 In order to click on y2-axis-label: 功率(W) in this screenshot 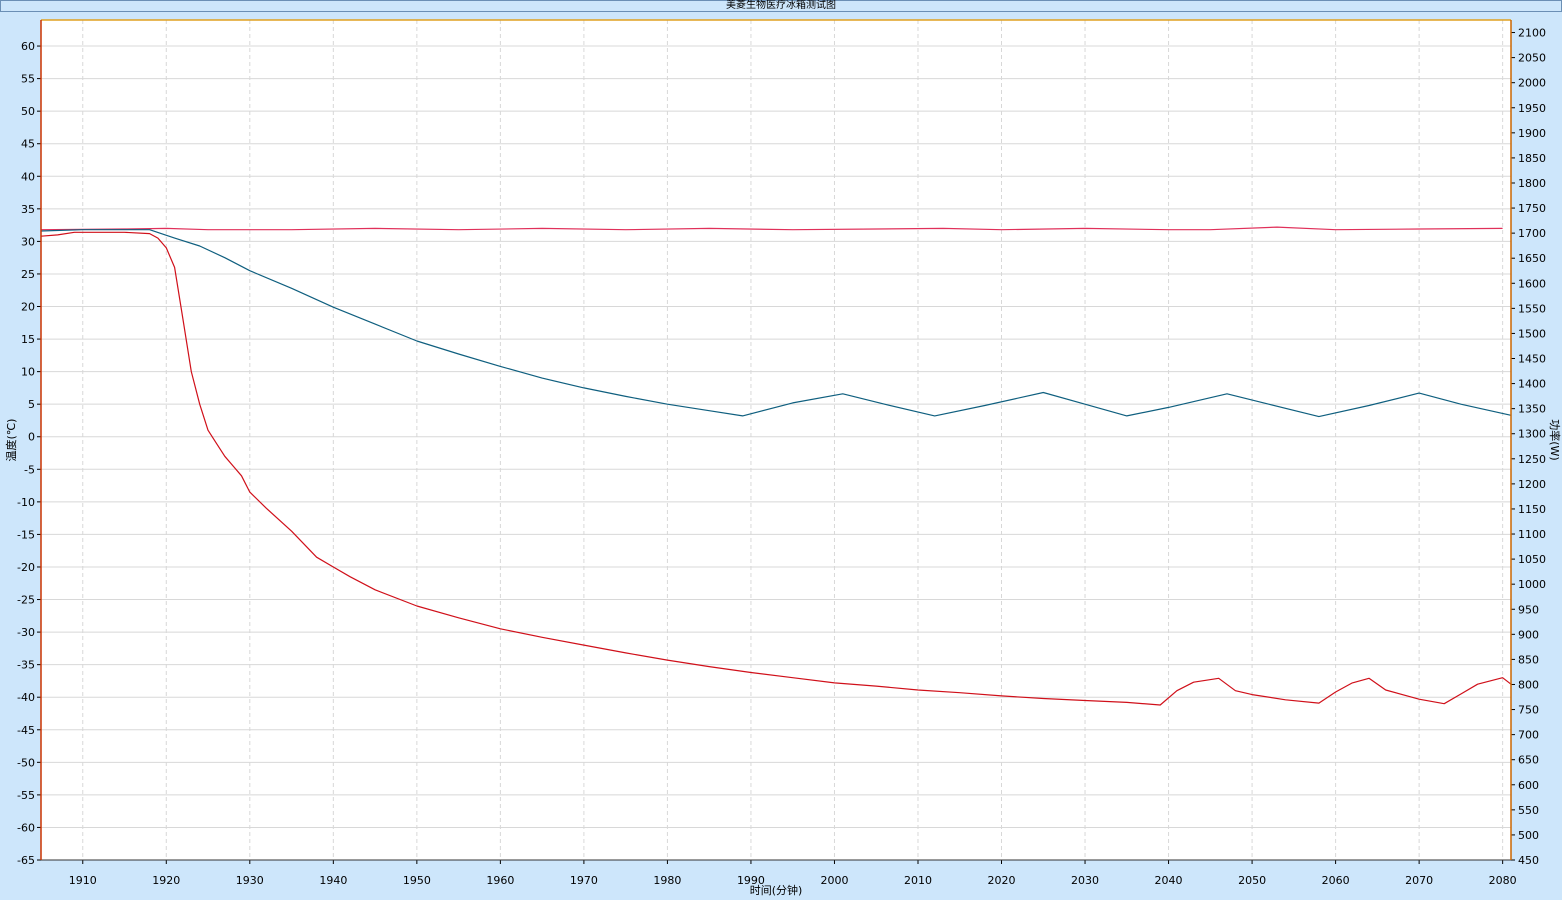, I will do `click(1555, 439)`.